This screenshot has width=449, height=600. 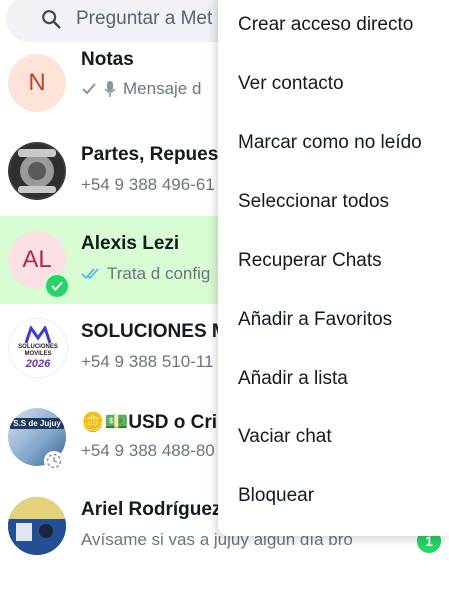 I want to click on search-input: Preguntar a Met, so click(x=144, y=19).